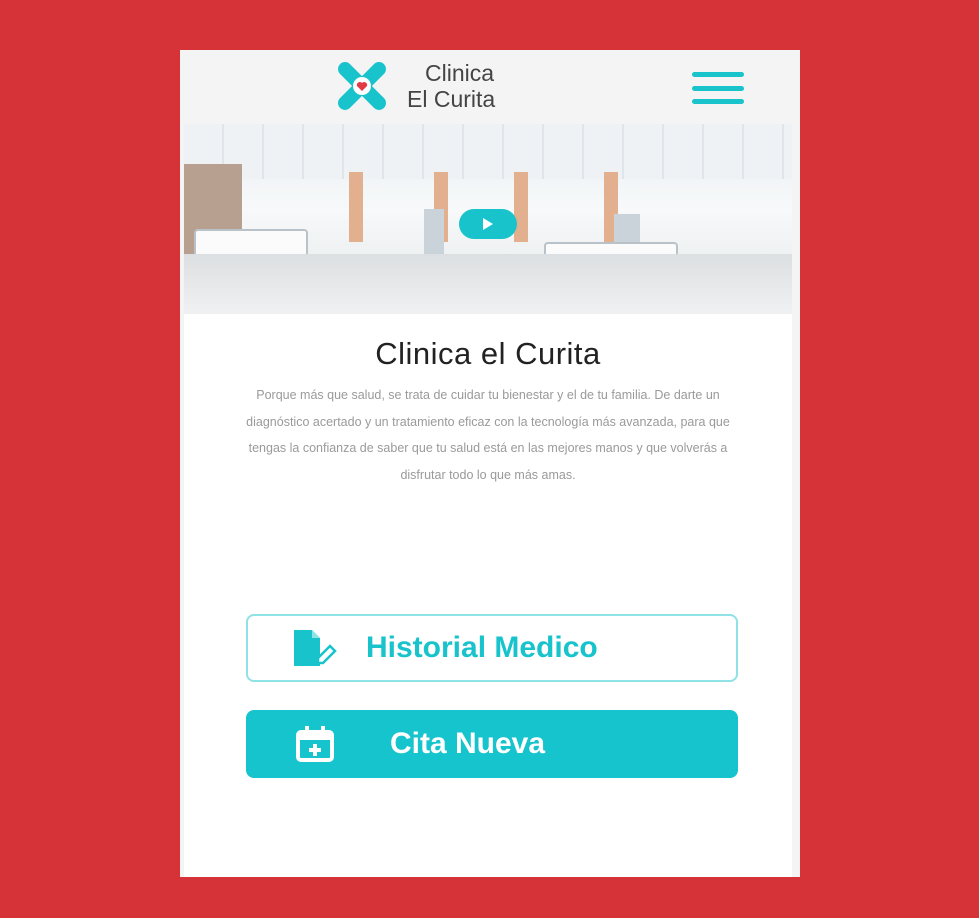 The height and width of the screenshot is (918, 979). What do you see at coordinates (315, 744) in the screenshot?
I see `calendar-add-icon` at bounding box center [315, 744].